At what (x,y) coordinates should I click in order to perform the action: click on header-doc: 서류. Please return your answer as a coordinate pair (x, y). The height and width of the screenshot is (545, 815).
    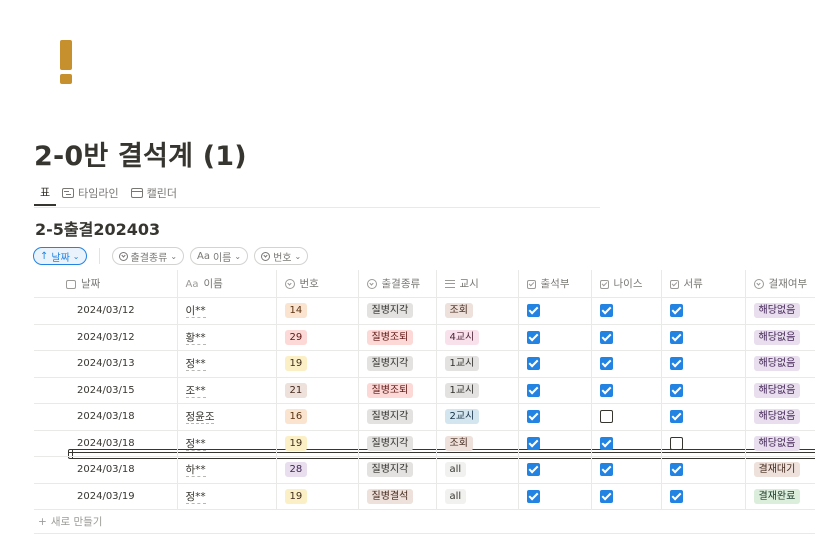
    Looking at the image, I should click on (703, 284).